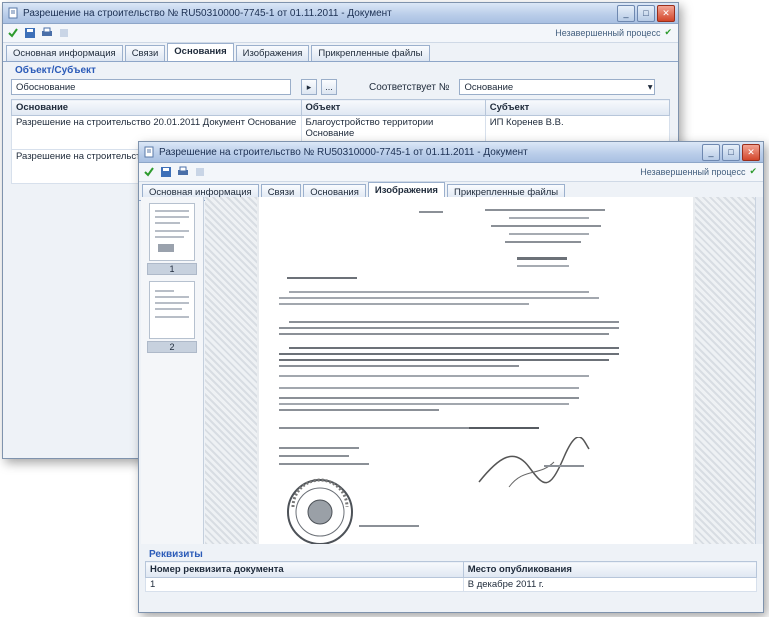 The height and width of the screenshot is (617, 769). Describe the element at coordinates (231, 370) in the screenshot. I see `viewer-margin-left` at that location.